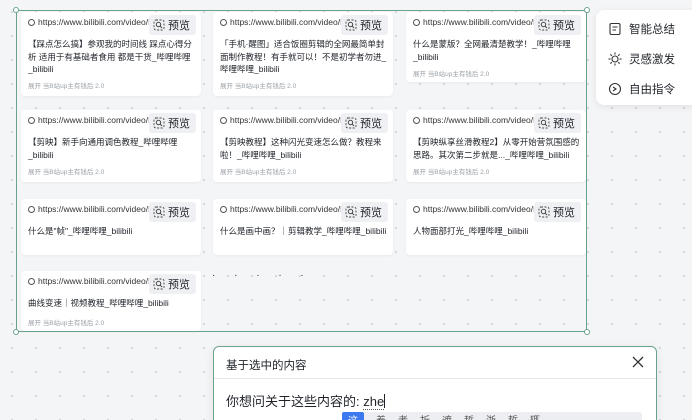 This screenshot has height=420, width=692. I want to click on text-caret, so click(385, 401).